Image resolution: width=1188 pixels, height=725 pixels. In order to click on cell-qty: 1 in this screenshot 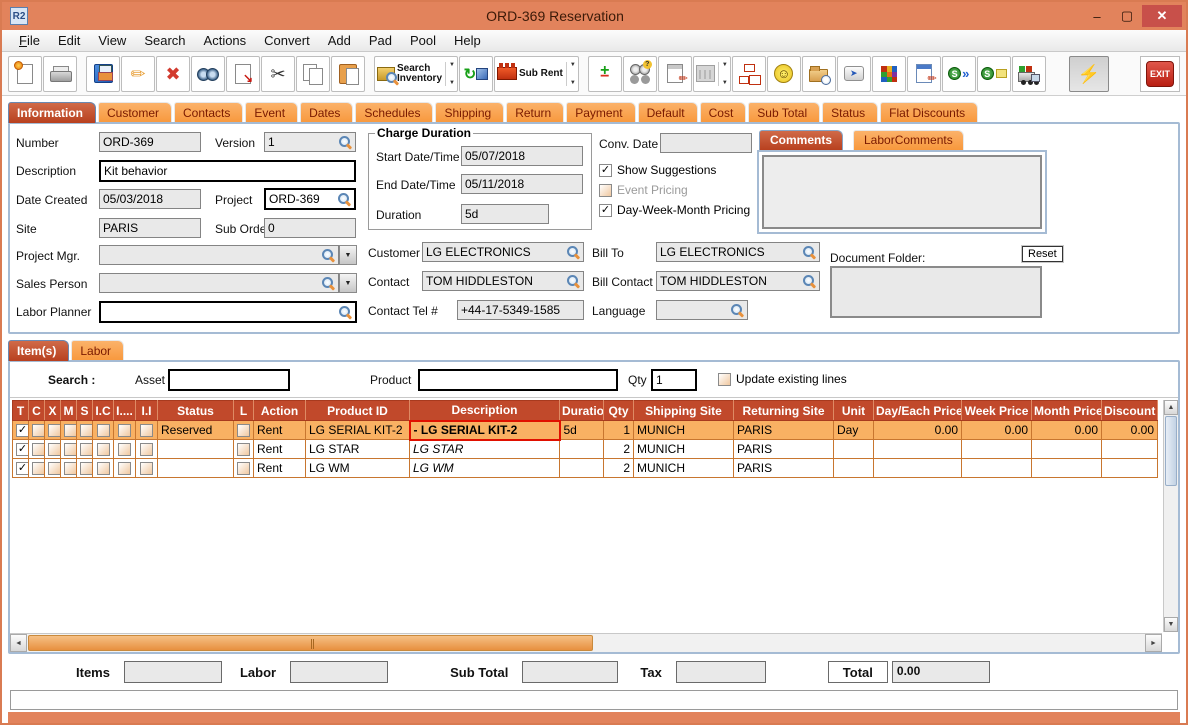, I will do `click(618, 430)`.